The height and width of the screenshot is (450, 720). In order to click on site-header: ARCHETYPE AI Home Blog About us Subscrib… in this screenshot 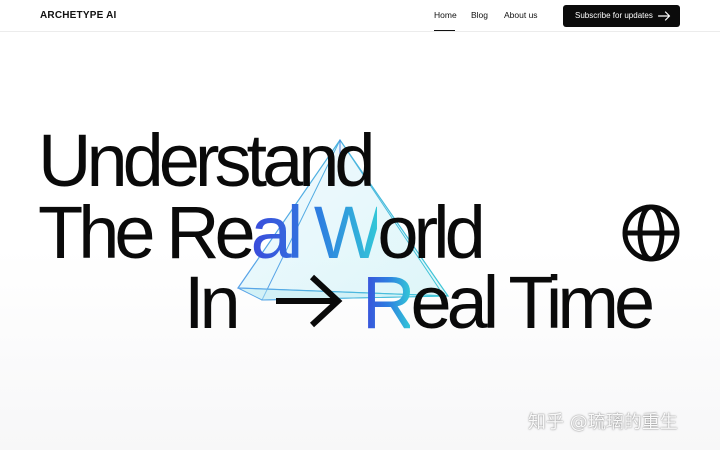, I will do `click(360, 16)`.